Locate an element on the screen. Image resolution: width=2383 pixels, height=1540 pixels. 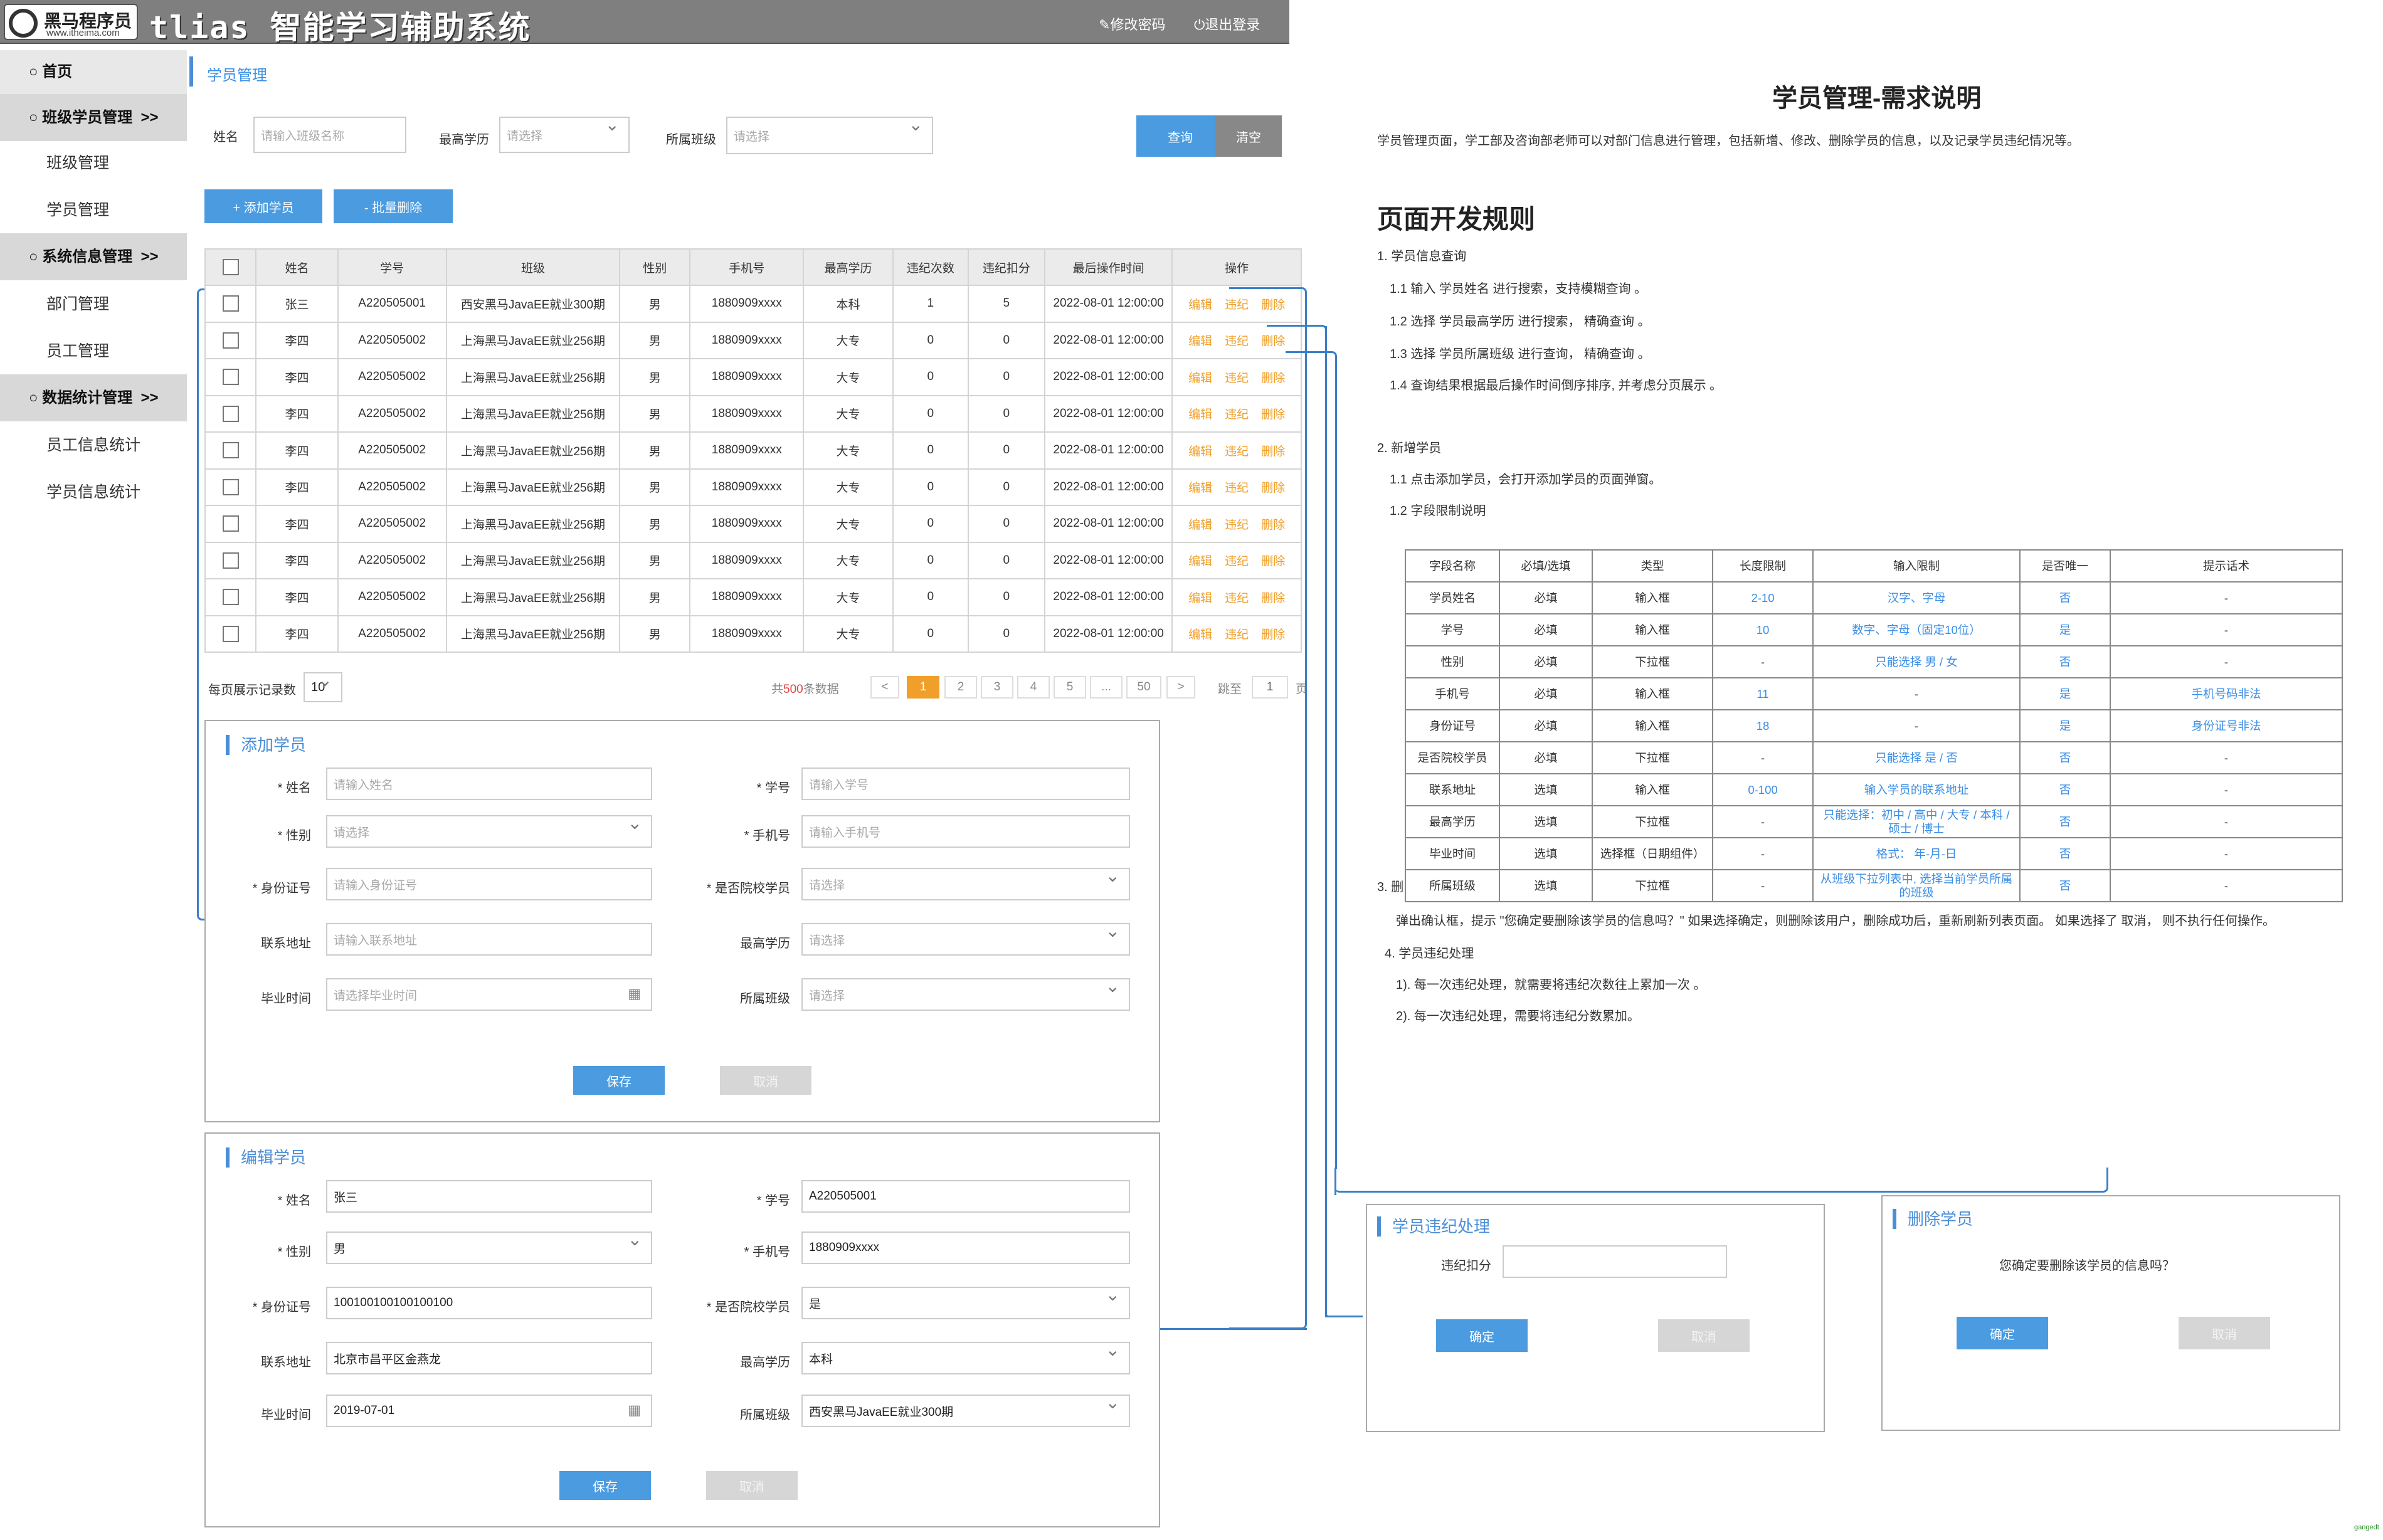
page-button: 4 is located at coordinates (1033, 687).